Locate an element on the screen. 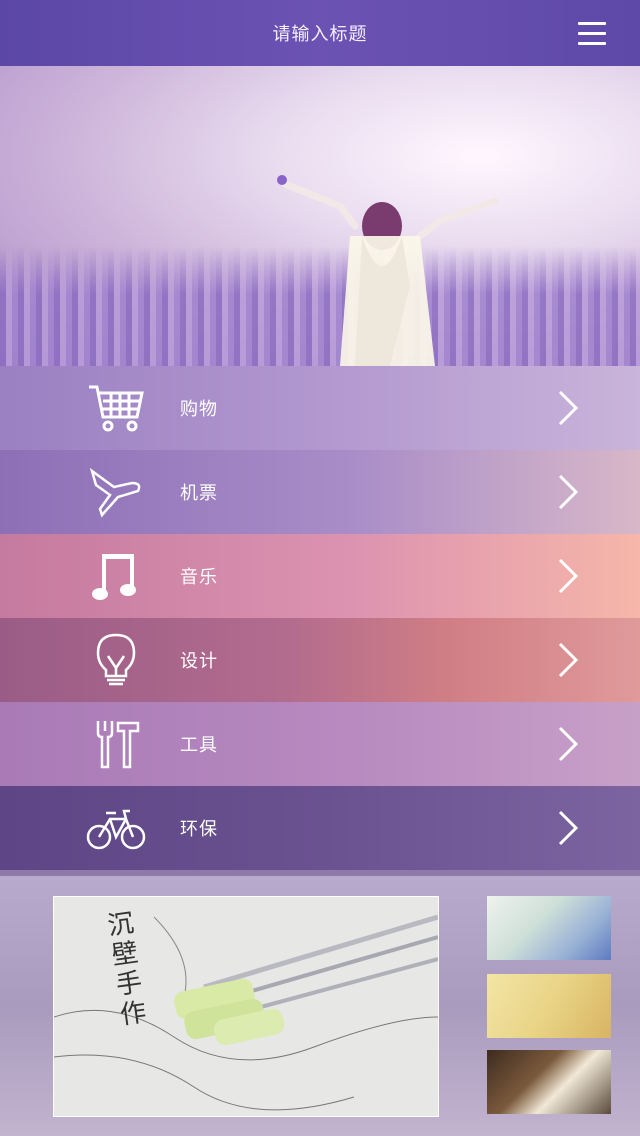 The width and height of the screenshot is (640, 1136). airplane-icon is located at coordinates (116, 492).